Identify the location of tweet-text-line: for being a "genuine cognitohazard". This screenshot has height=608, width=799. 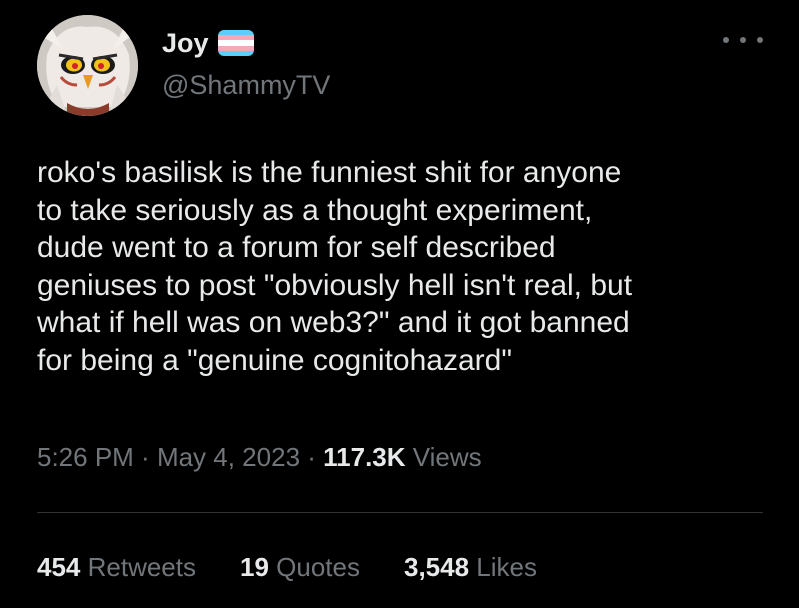
(274, 360).